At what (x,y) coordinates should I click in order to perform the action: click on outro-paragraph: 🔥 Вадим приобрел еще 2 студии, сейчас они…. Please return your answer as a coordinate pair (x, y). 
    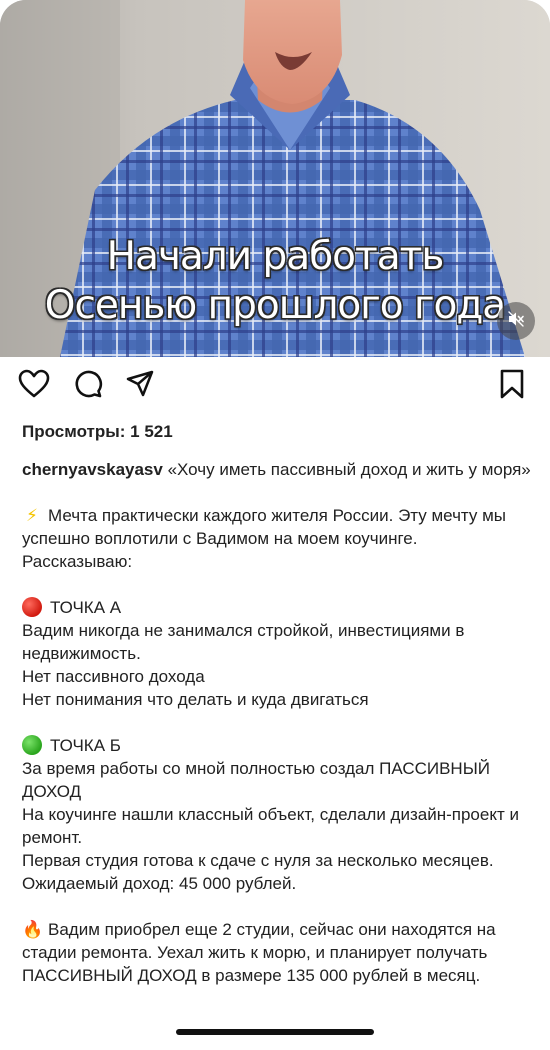
    Looking at the image, I should click on (277, 952).